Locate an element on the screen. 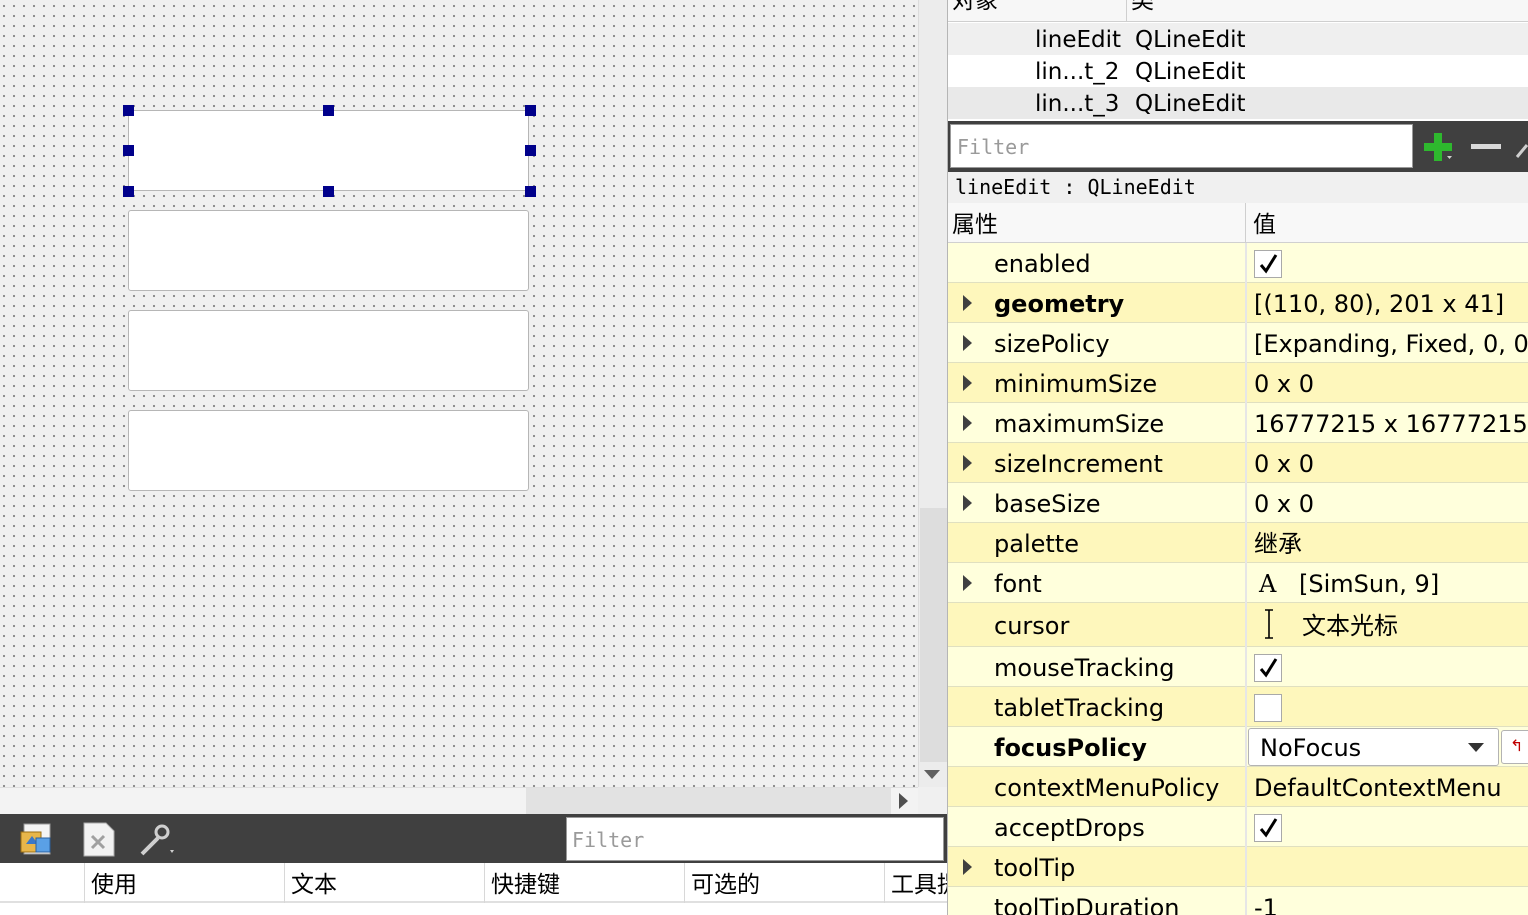 This screenshot has width=1528, height=915. checkmark-icon is located at coordinates (1268, 828).